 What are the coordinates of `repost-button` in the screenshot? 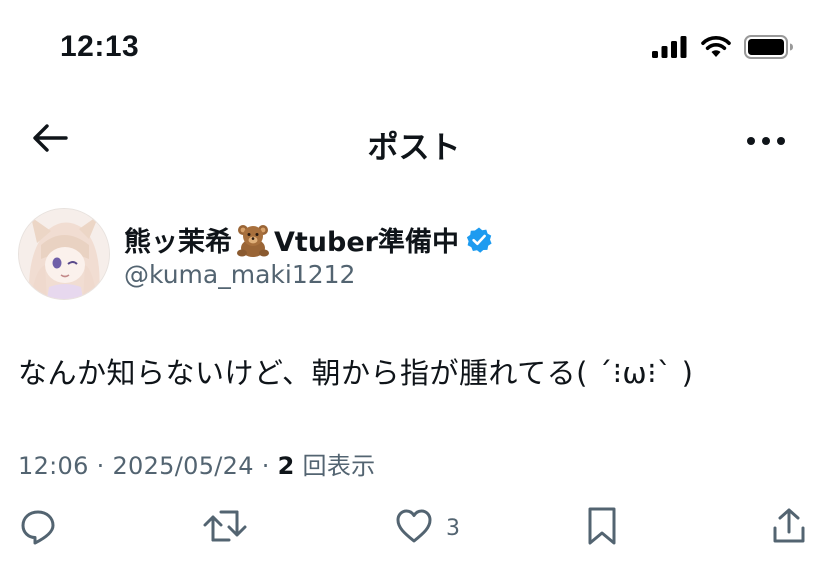 It's located at (231, 528).